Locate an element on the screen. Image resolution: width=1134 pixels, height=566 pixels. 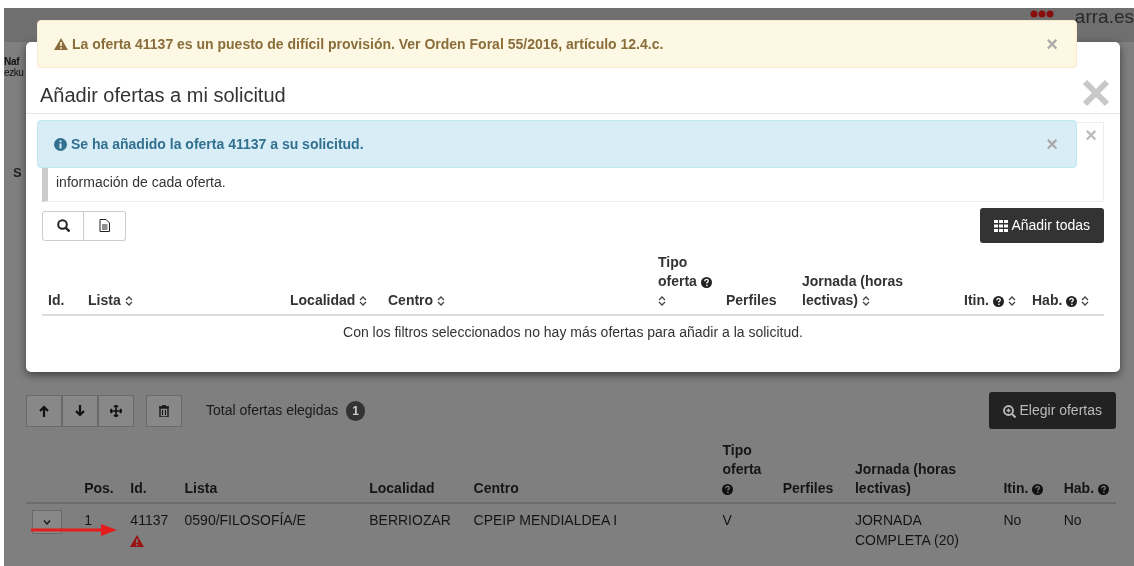
table-cell-text: CPEIP MENDIALDEA I is located at coordinates (546, 520).